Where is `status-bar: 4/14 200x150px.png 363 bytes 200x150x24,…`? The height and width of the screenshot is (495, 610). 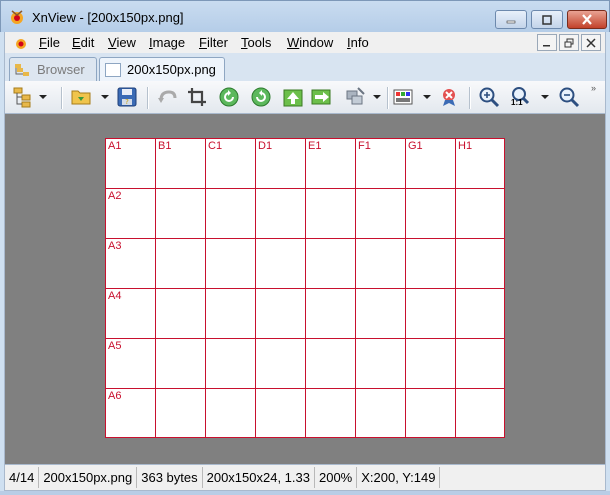 status-bar: 4/14 200x150px.png 363 bytes 200x150x24,… is located at coordinates (305, 477).